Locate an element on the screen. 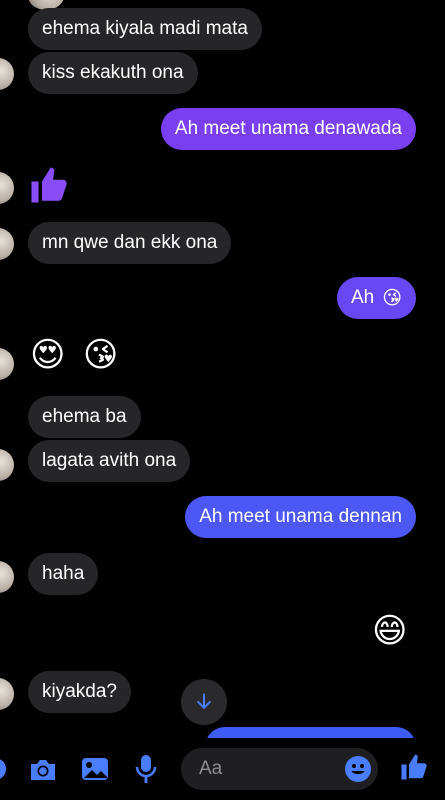 This screenshot has width=445, height=800. message-text: Ah meet unama dennan is located at coordinates (300, 516).